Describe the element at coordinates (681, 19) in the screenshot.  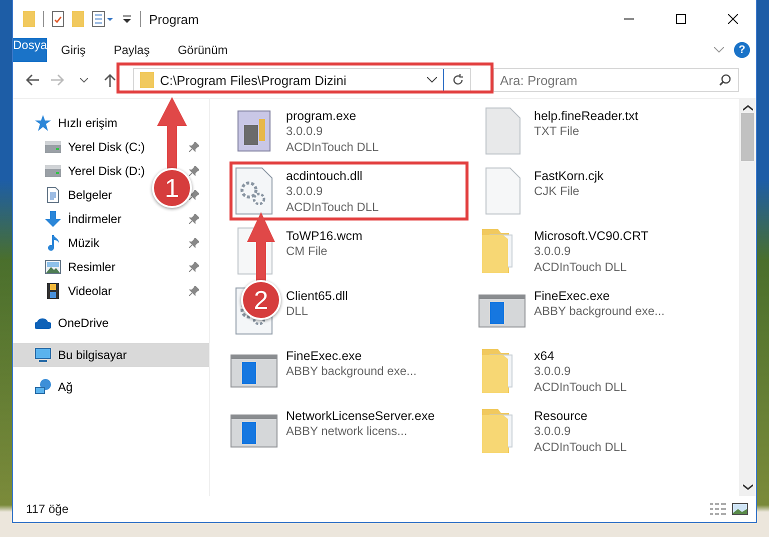
I see `maximize-icon` at that location.